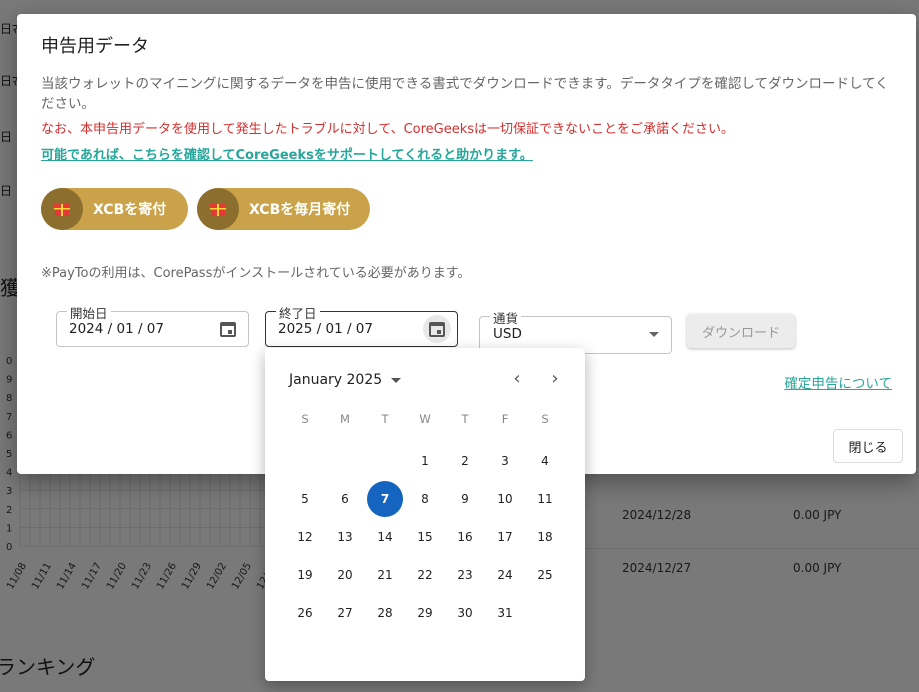 The height and width of the screenshot is (692, 919). I want to click on calendar-day: 22, so click(425, 575).